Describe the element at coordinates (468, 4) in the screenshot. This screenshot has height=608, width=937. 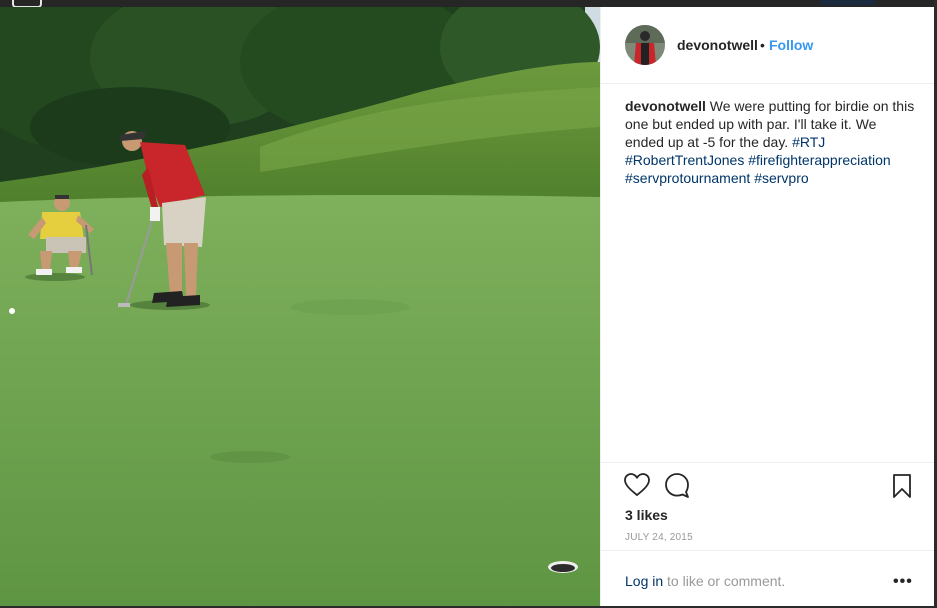
I see `modal-top-strip` at that location.